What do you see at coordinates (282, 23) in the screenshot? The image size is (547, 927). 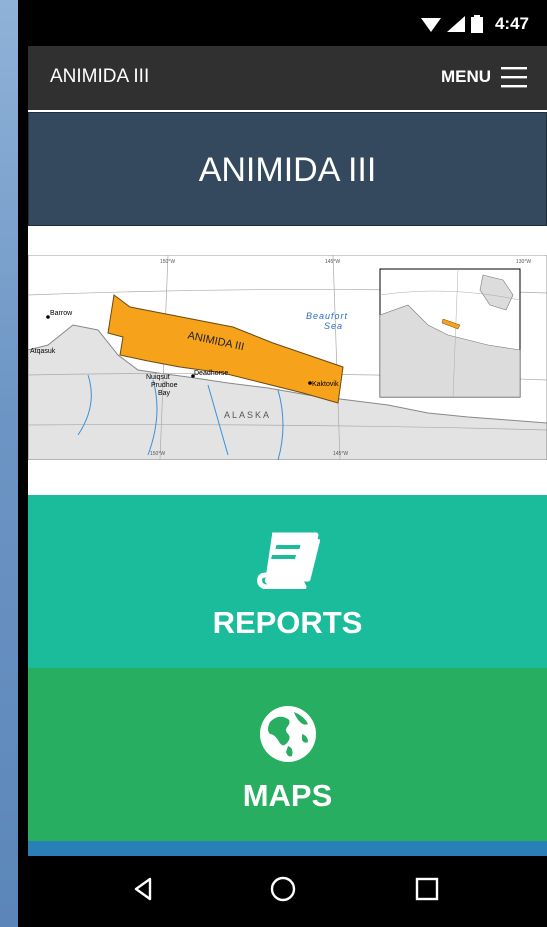 I see `status-bar: 4:47` at bounding box center [282, 23].